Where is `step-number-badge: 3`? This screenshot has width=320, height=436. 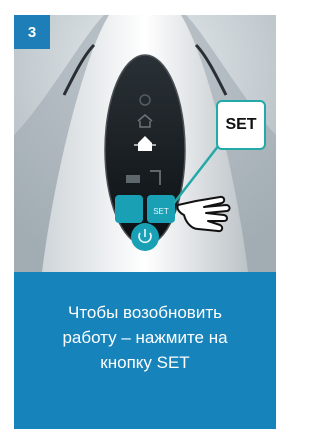 step-number-badge: 3 is located at coordinates (32, 32).